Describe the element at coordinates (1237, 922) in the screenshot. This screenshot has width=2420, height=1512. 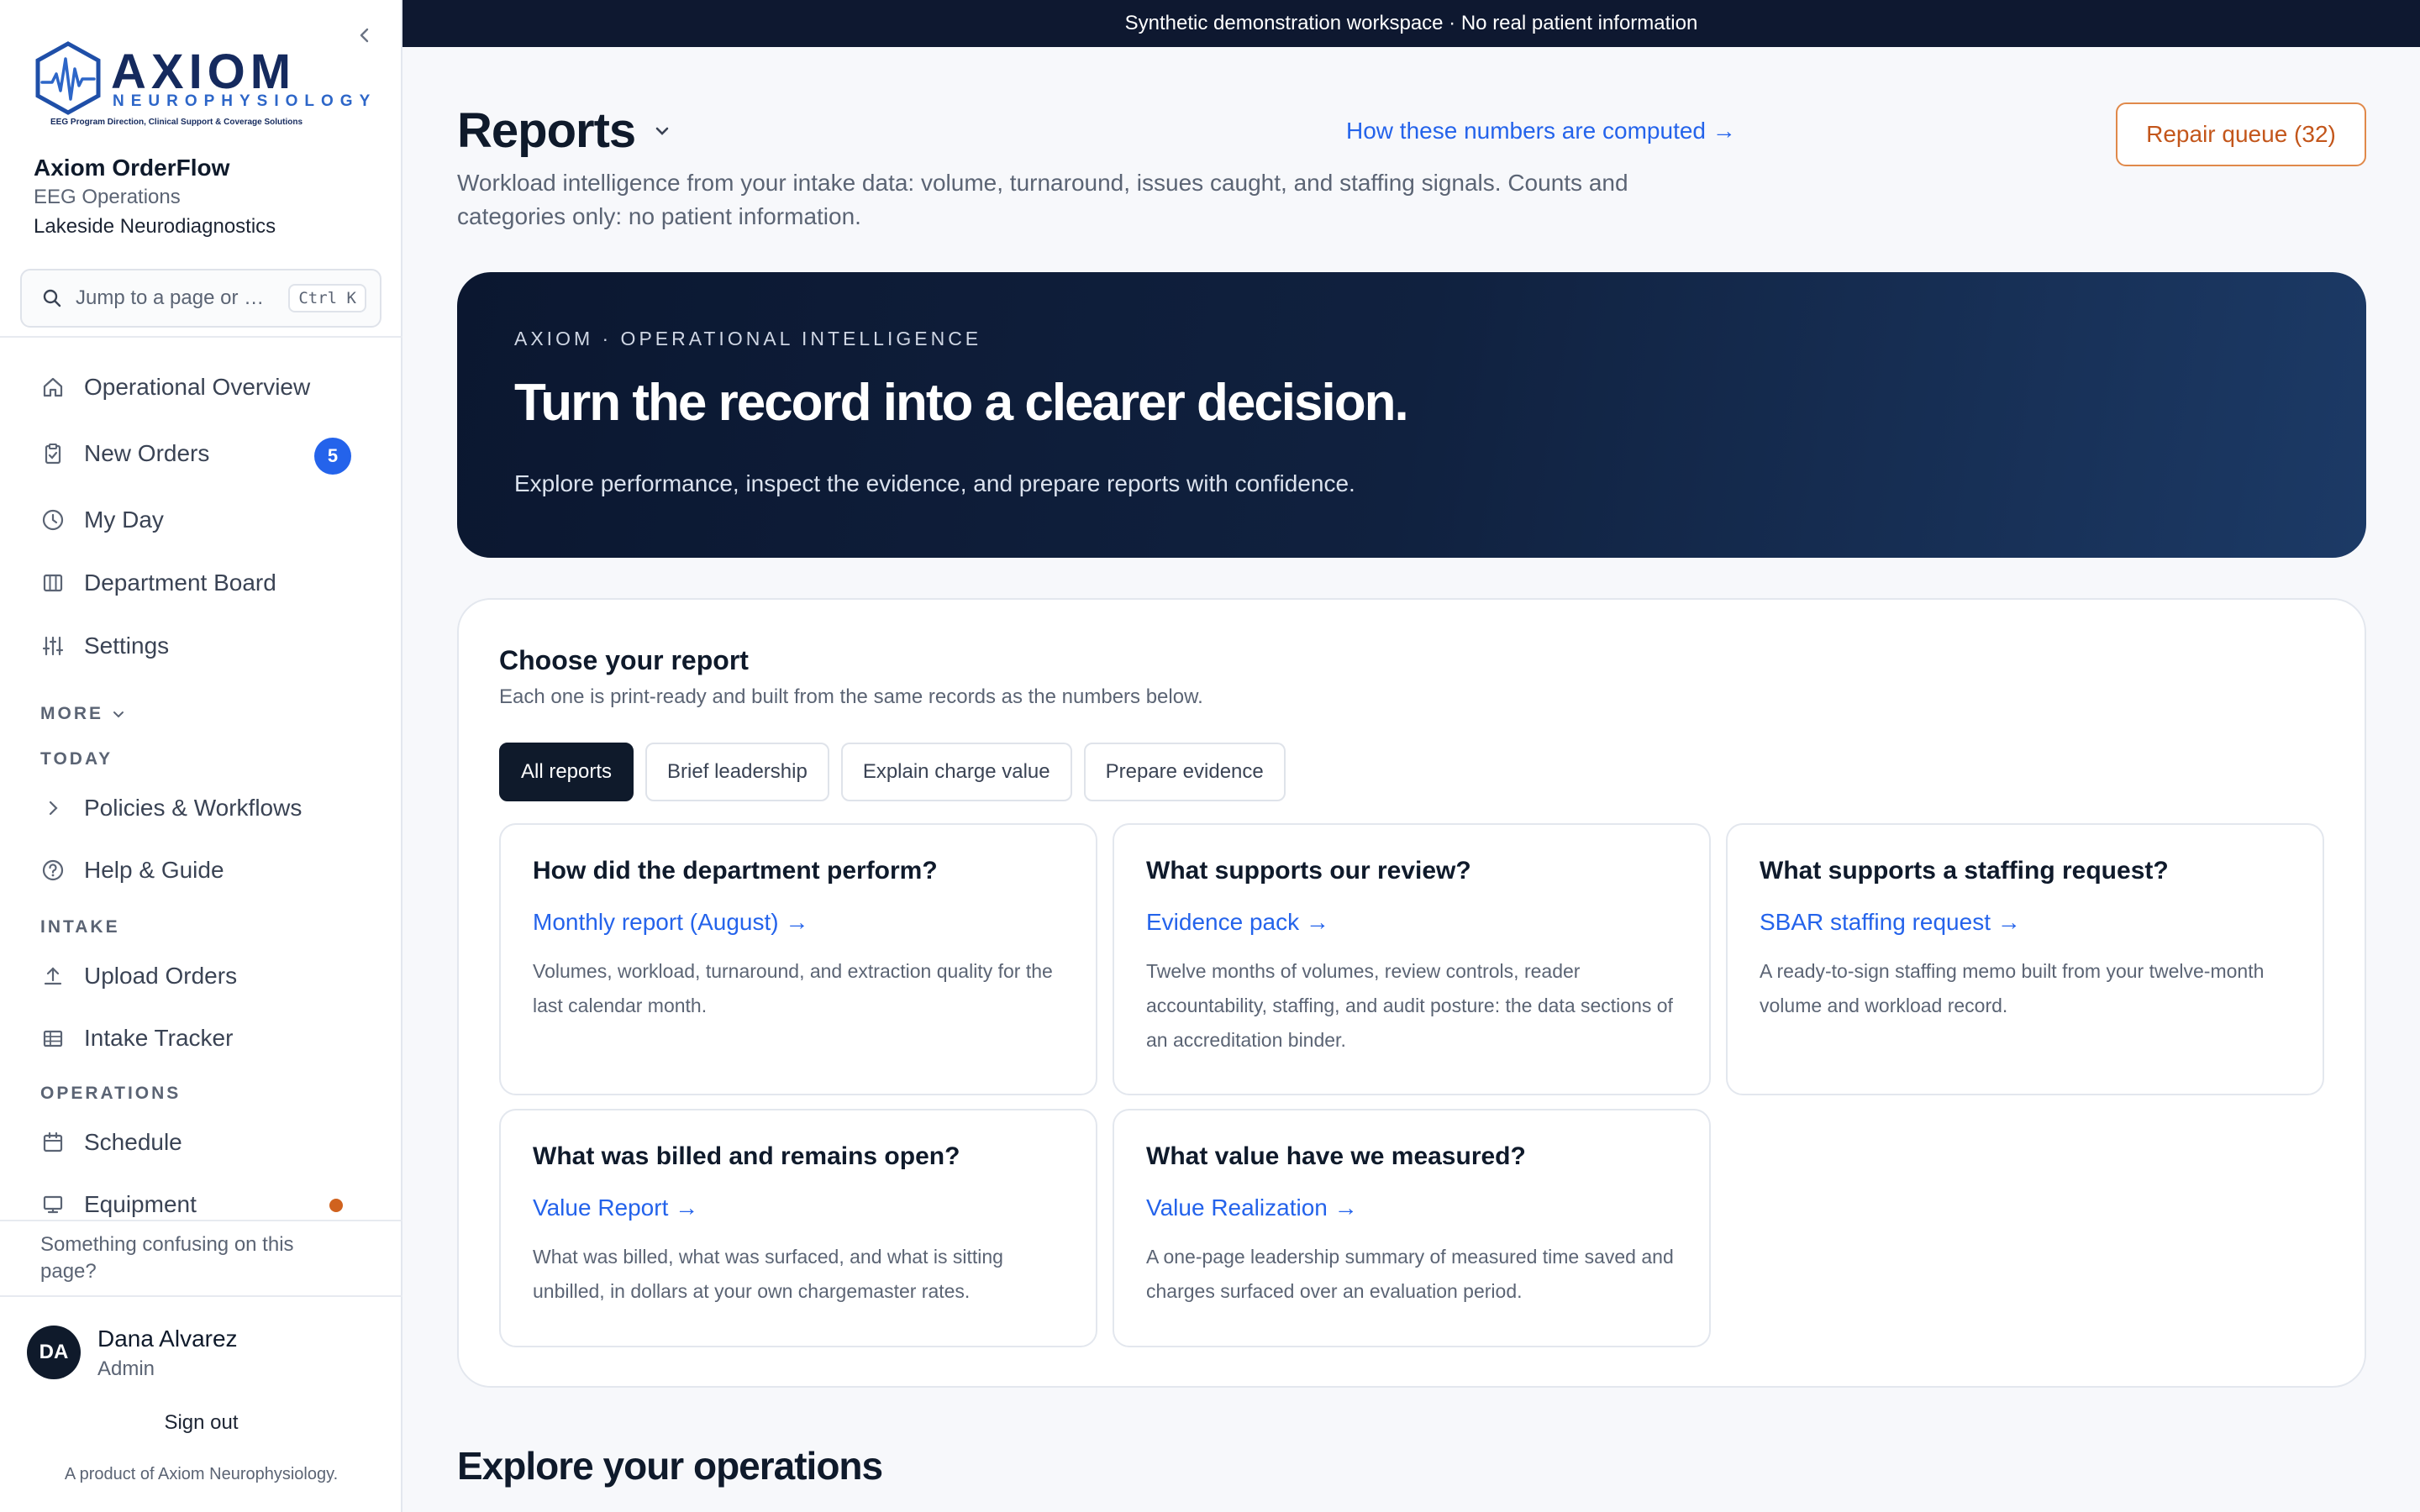
I see `report-card-link: Evidence pack →` at that location.